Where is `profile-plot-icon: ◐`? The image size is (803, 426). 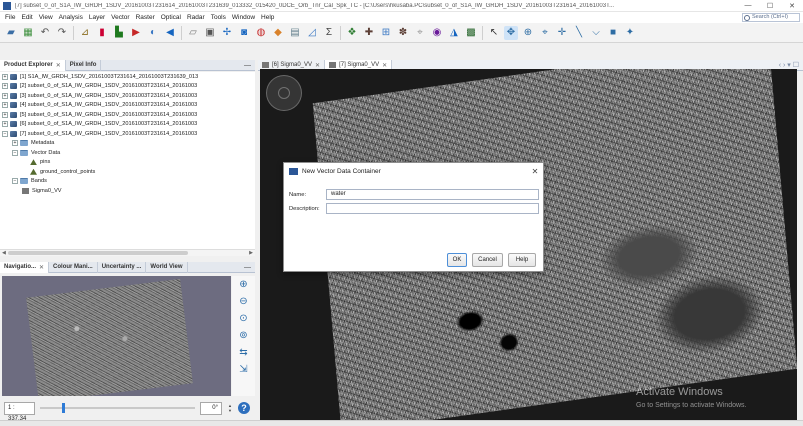 profile-plot-icon: ◐ is located at coordinates (153, 33).